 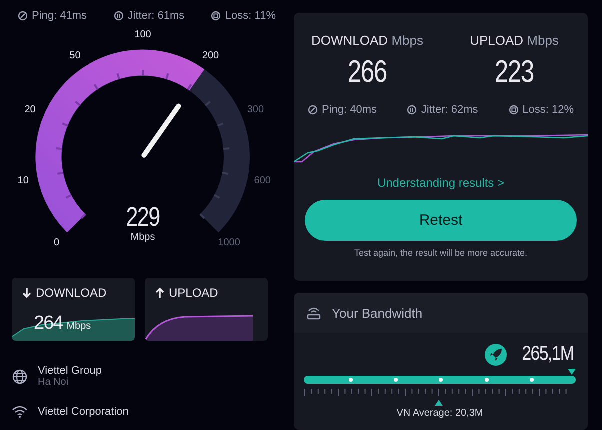 What do you see at coordinates (23, 180) in the screenshot?
I see `scale-label: 10` at bounding box center [23, 180].